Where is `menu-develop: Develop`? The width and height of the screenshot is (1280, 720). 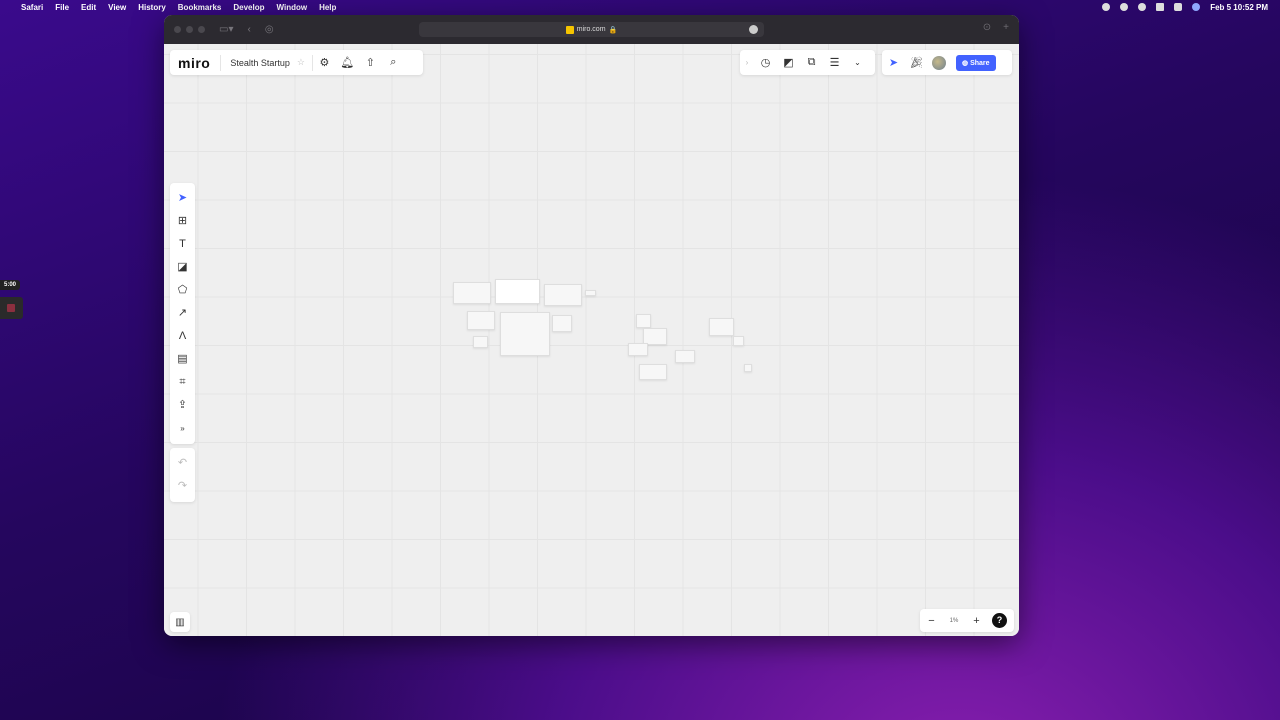
menu-develop: Develop is located at coordinates (248, 7).